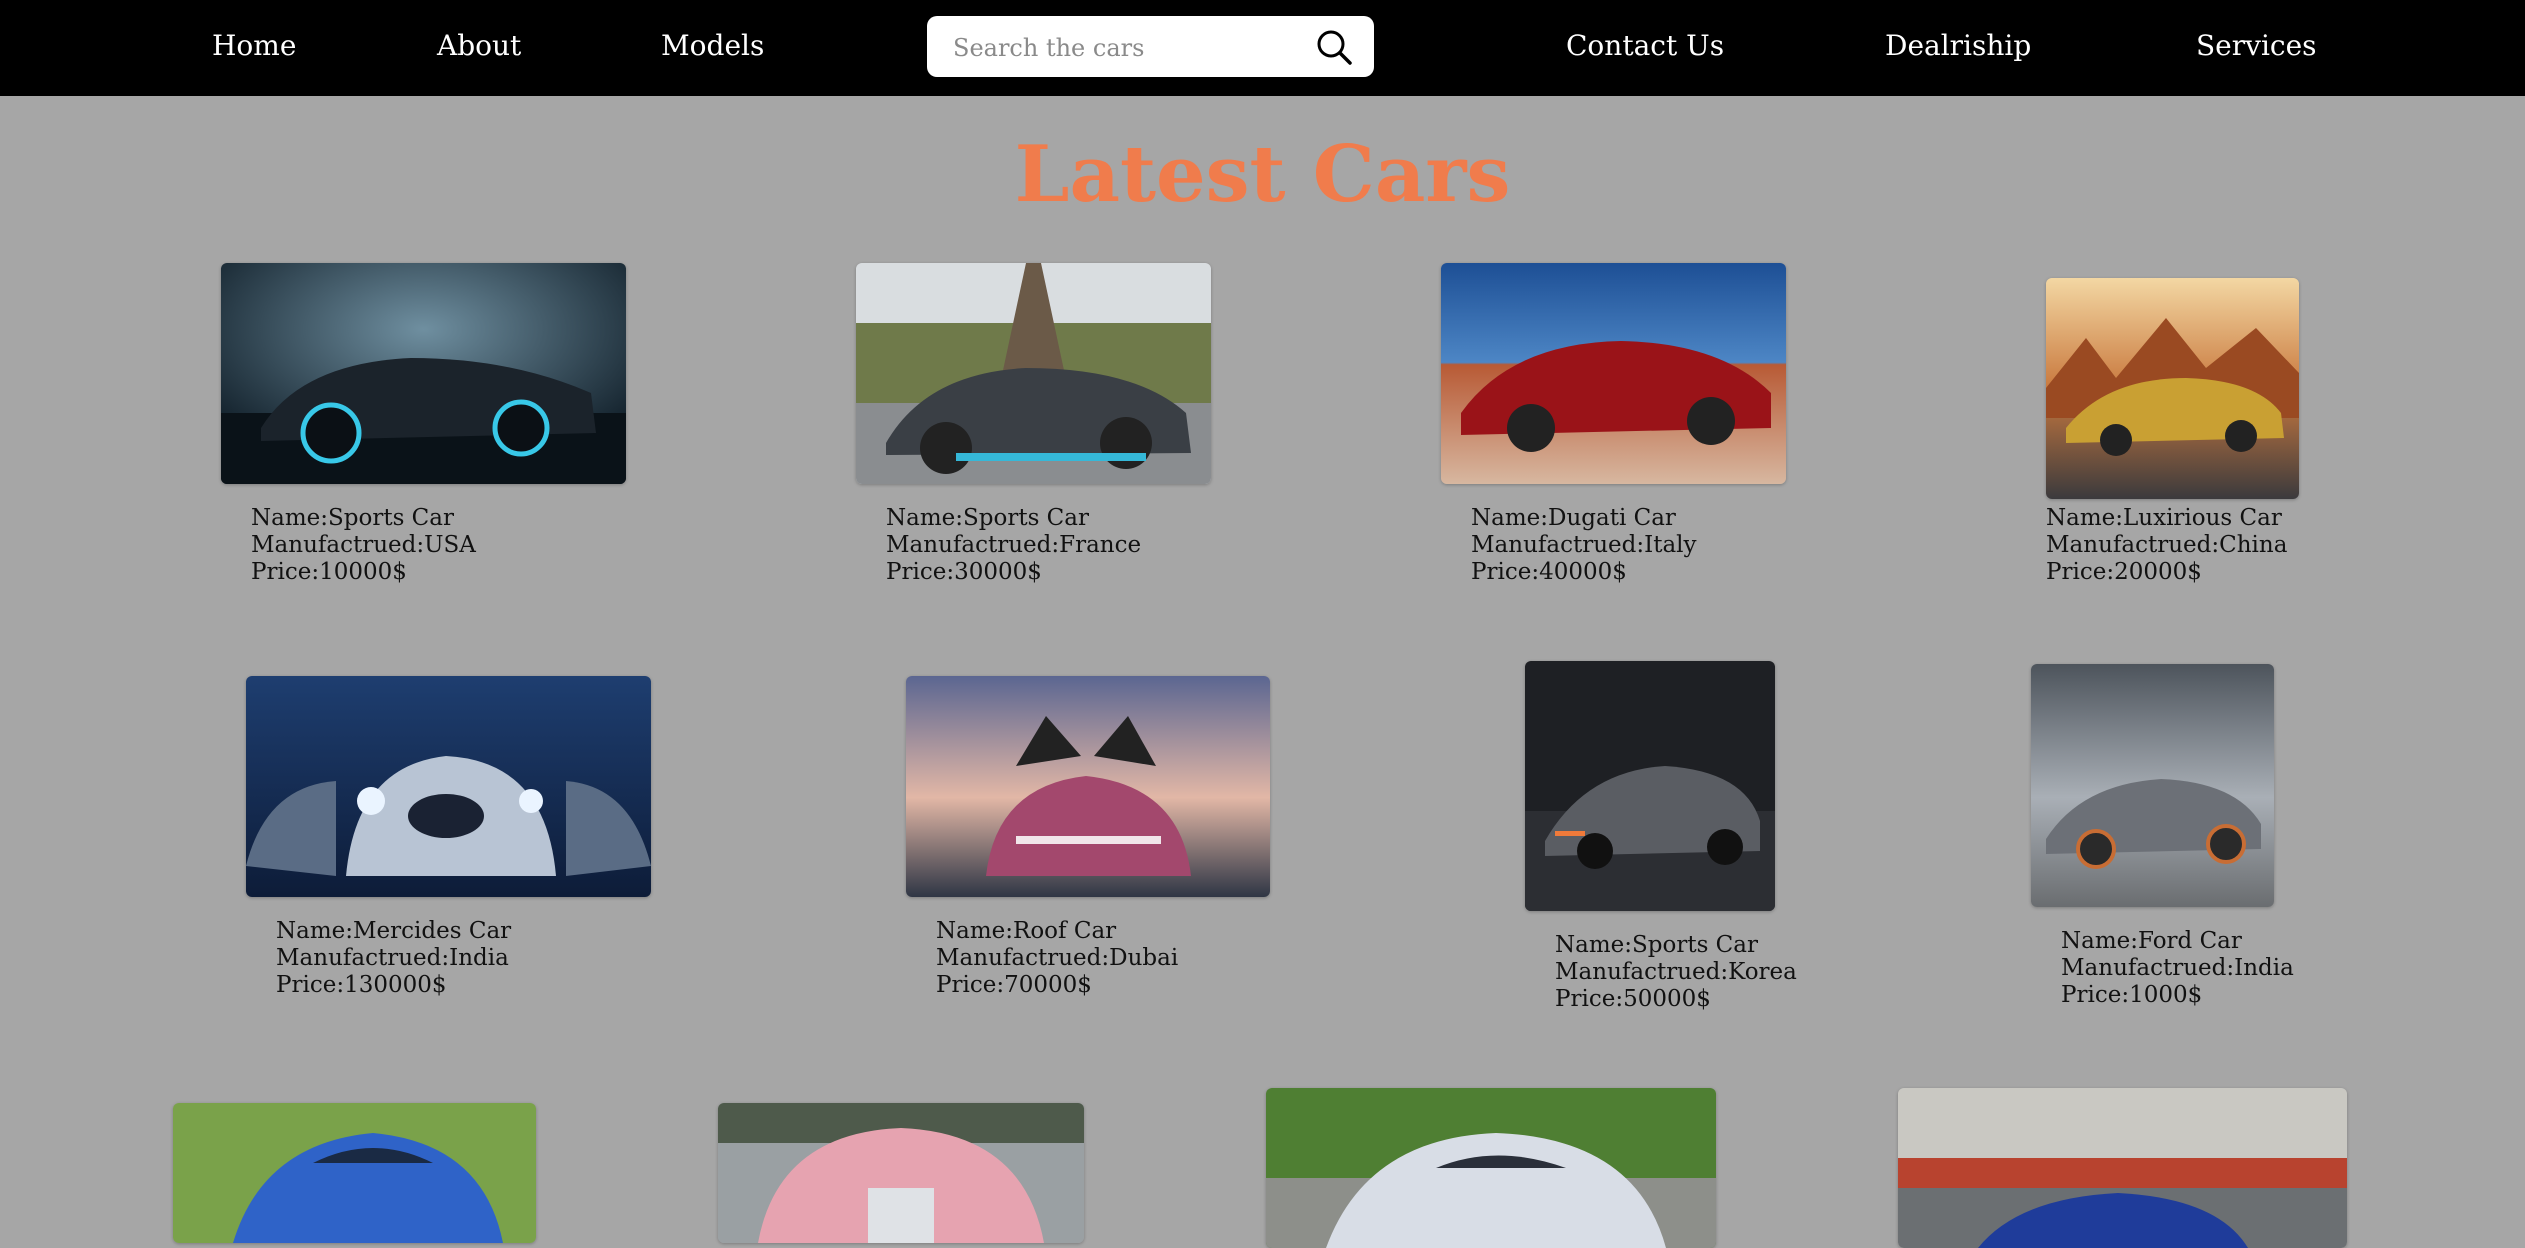 This screenshot has height=1248, width=2525. I want to click on car-price: Price:1000$, so click(2132, 995).